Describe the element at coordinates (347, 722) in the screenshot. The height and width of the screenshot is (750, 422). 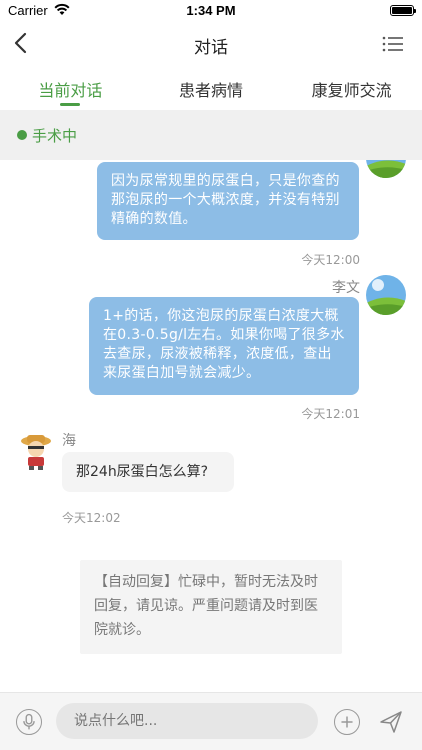
I see `add-attachment-icon` at that location.